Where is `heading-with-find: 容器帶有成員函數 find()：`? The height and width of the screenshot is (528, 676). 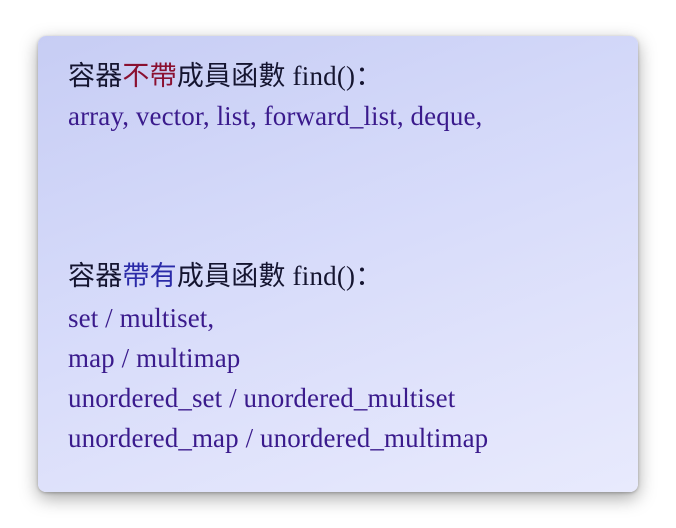 heading-with-find: 容器帶有成員函數 find()： is located at coordinates (225, 276).